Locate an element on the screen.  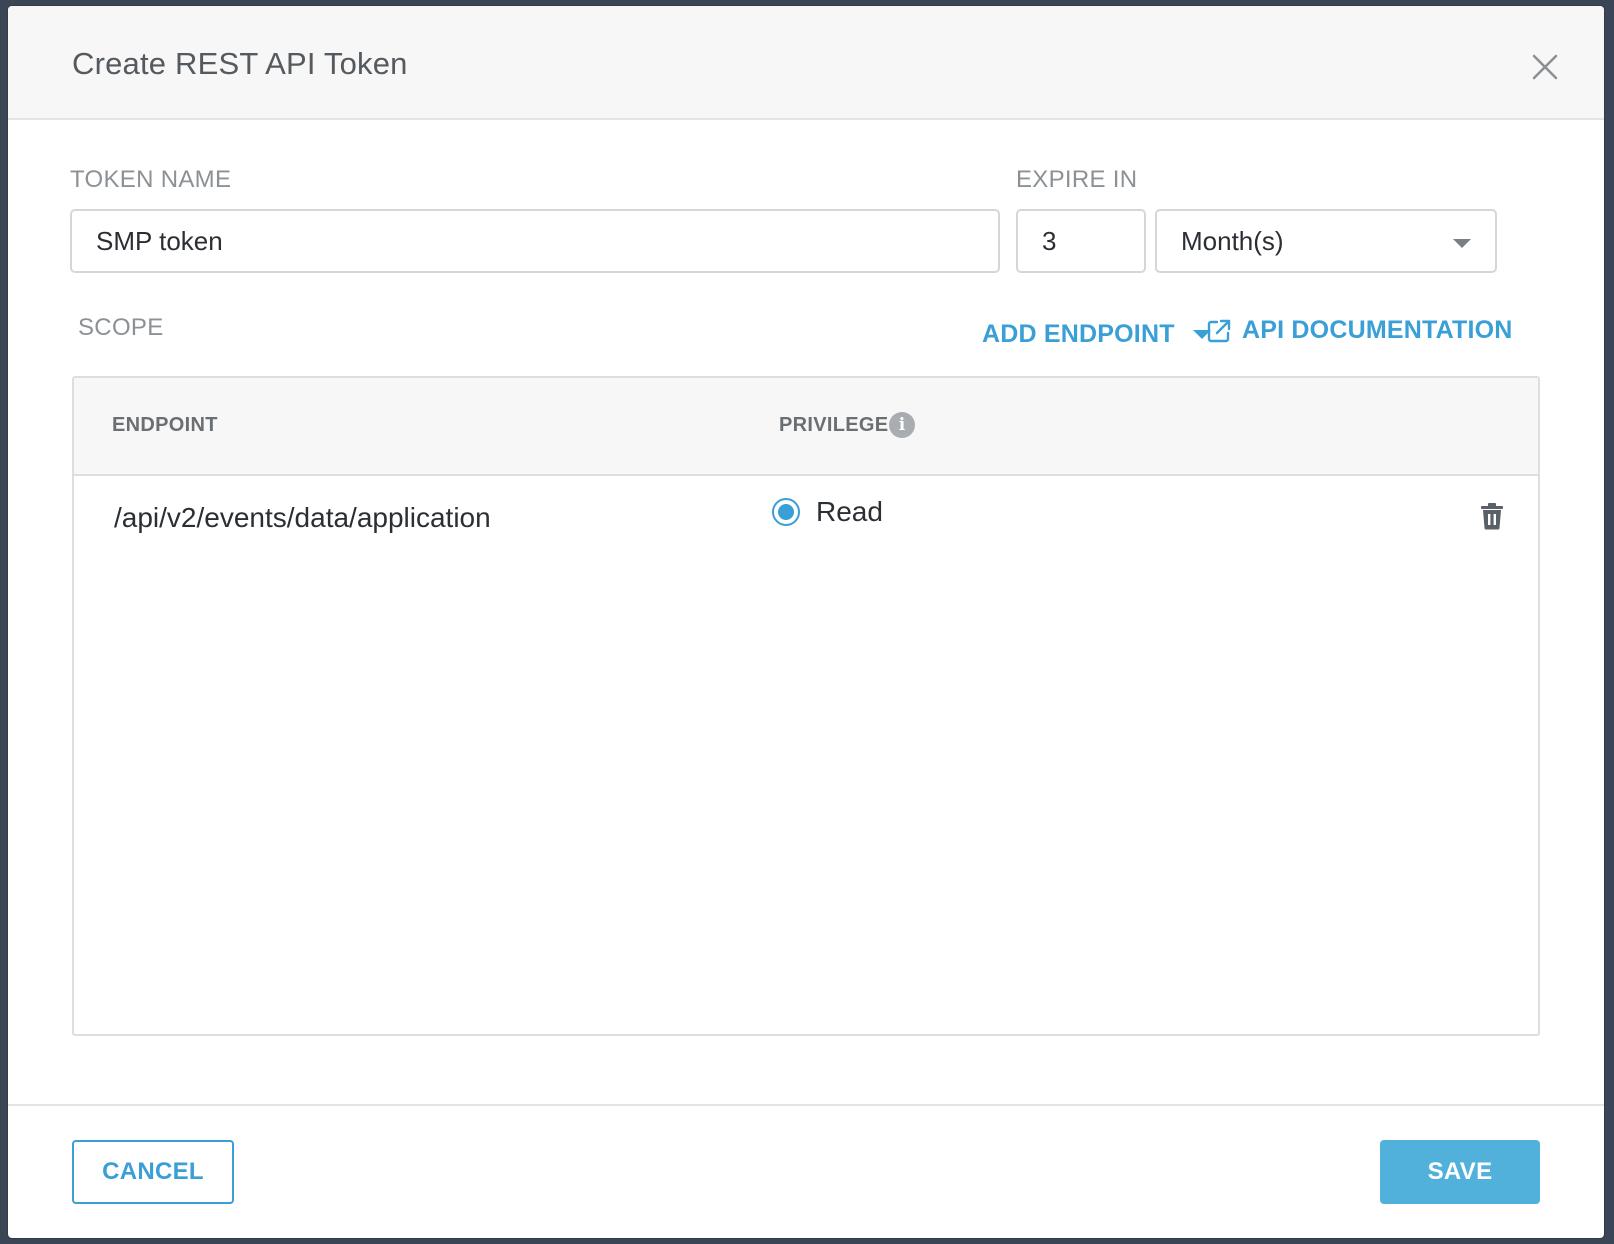
dialog-title: Create REST API Token is located at coordinates (240, 63).